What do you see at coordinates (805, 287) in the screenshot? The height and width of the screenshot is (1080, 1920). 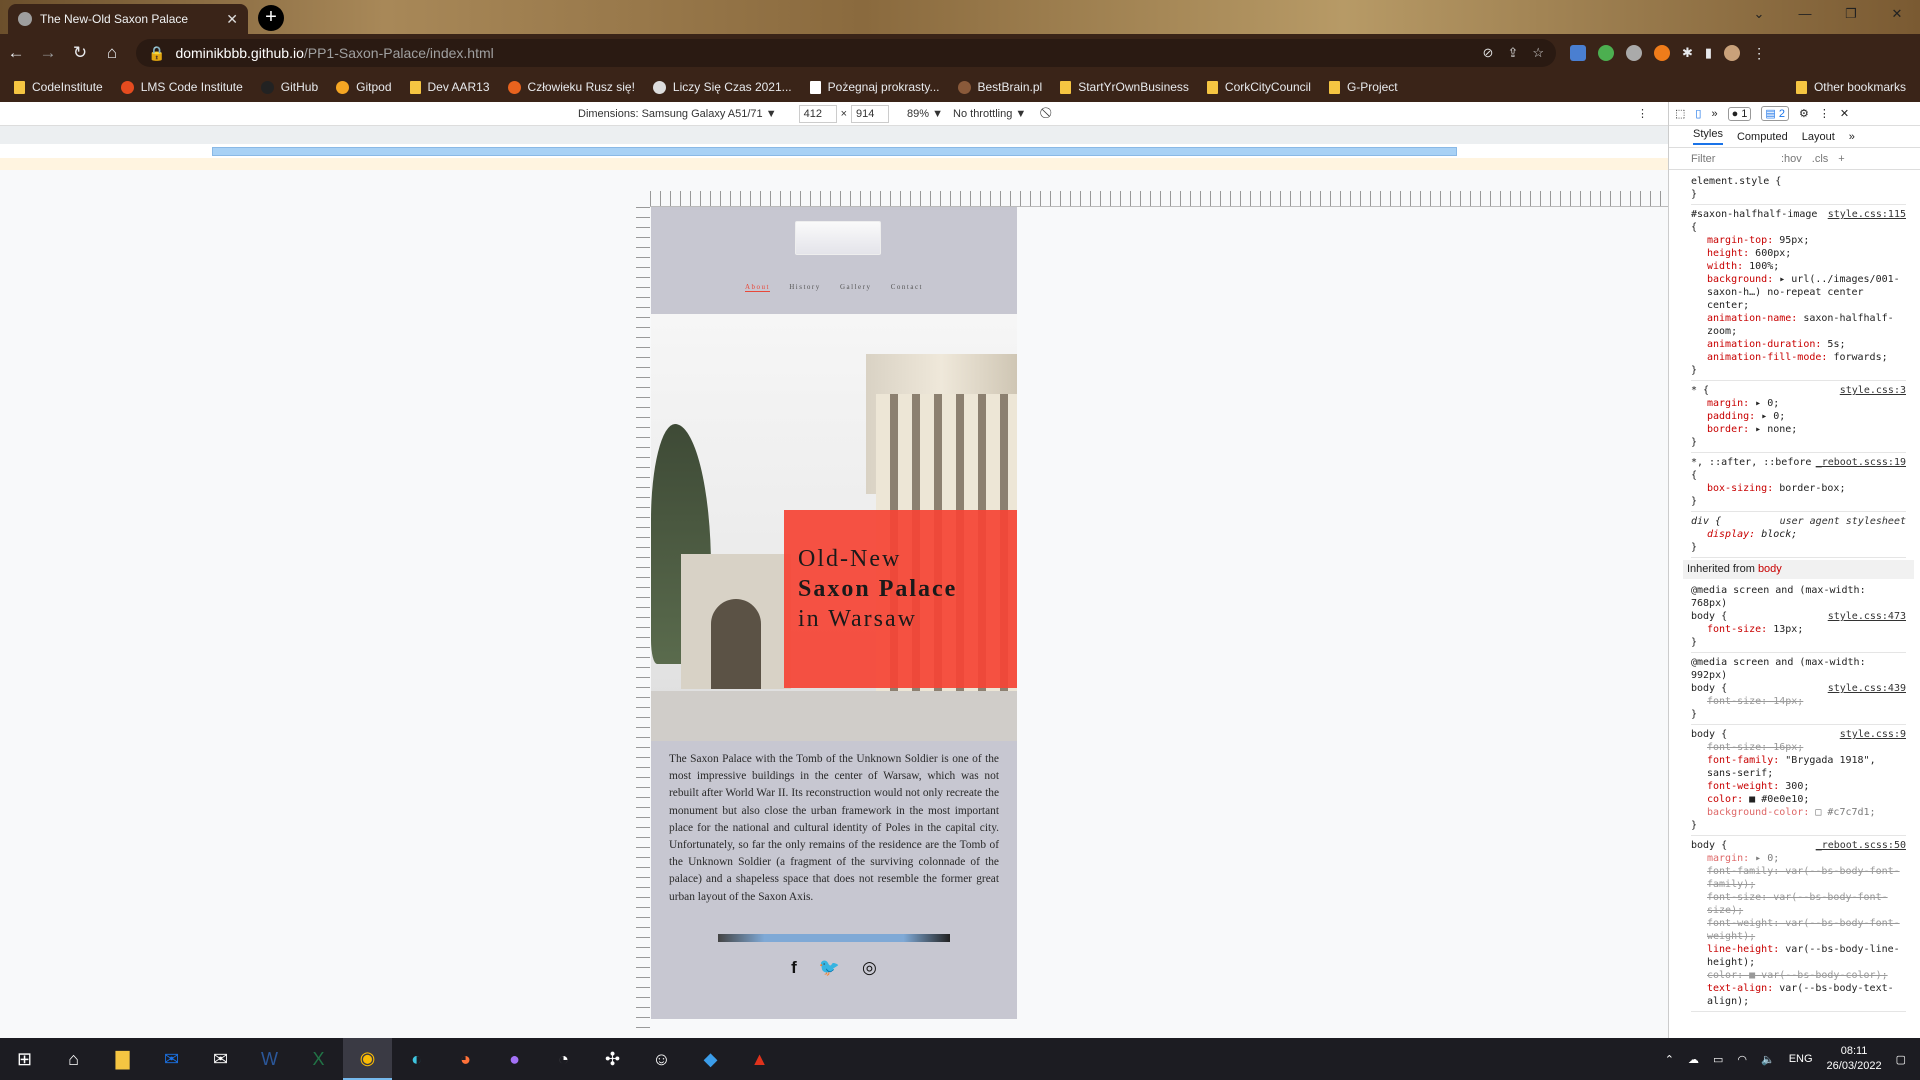 I see `nav-history: History` at bounding box center [805, 287].